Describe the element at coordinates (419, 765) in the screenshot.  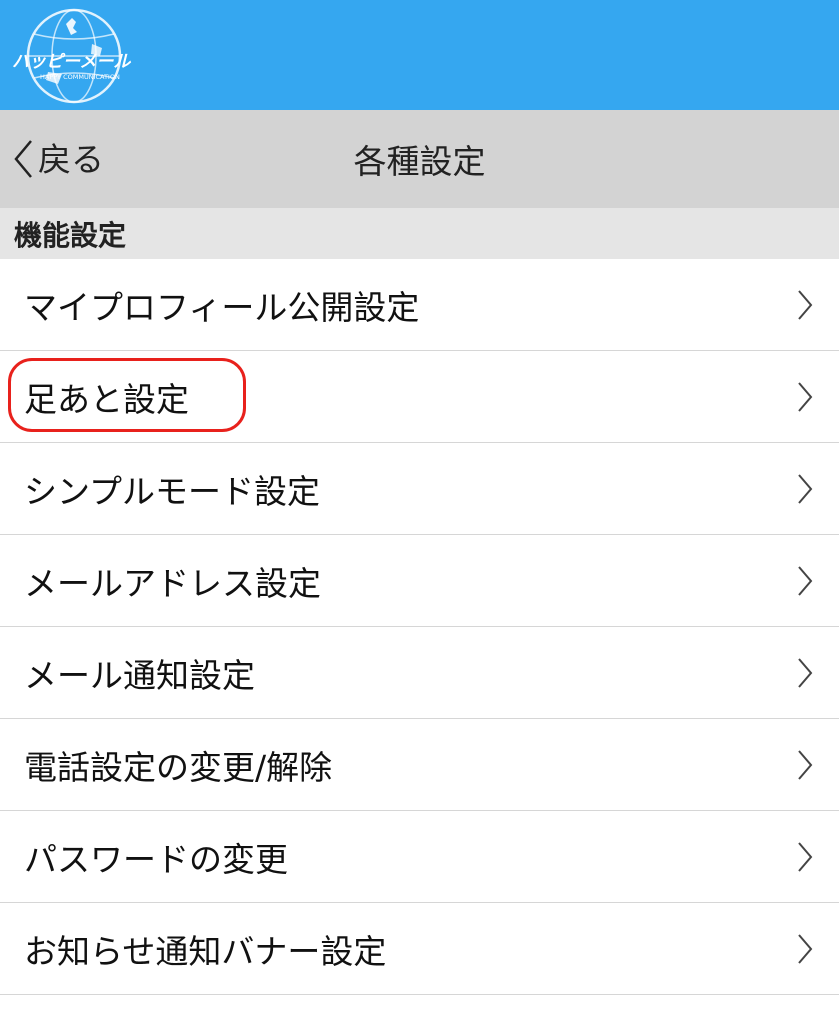
I see `menu-item-phone-settings: 電話設定の変更/解除` at that location.